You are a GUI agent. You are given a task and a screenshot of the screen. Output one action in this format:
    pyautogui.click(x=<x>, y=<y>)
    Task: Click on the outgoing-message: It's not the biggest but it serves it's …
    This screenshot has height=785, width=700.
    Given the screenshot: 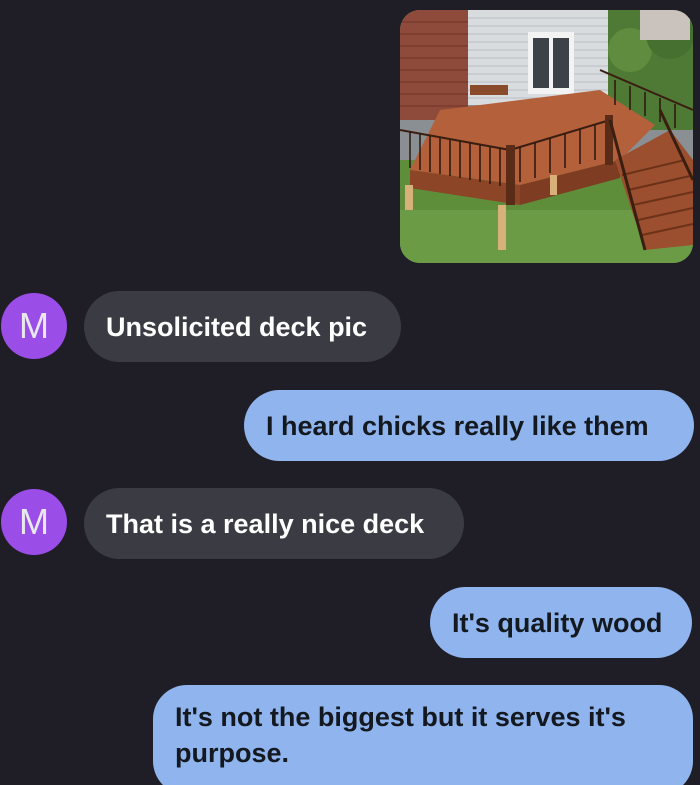 What is the action you would take?
    pyautogui.click(x=423, y=735)
    